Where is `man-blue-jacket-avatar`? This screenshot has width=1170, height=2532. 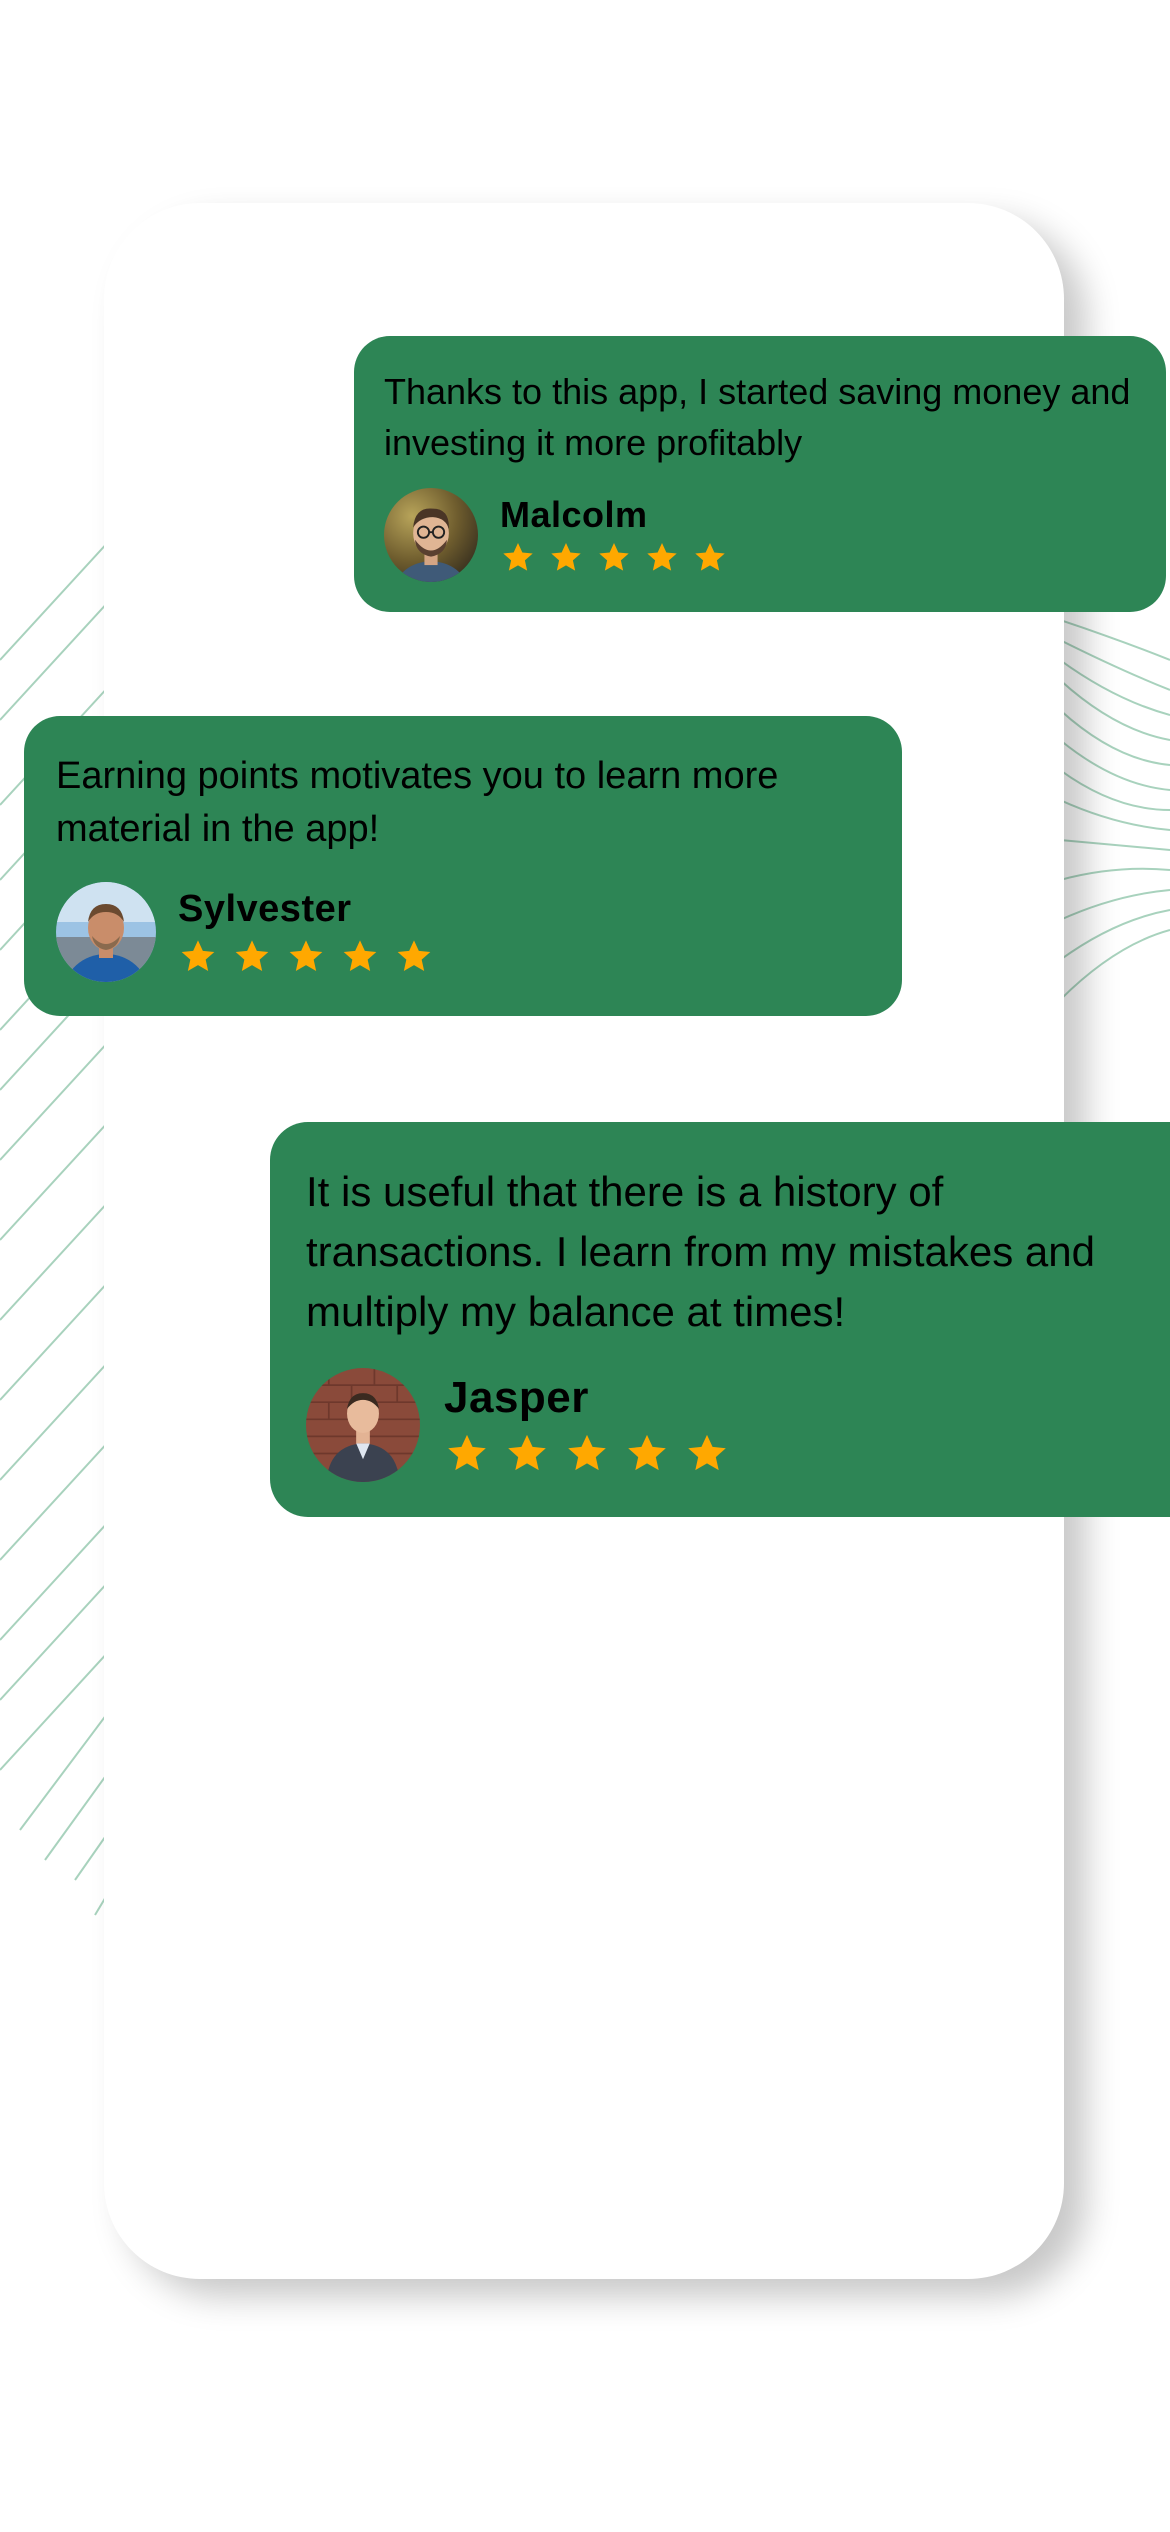 man-blue-jacket-avatar is located at coordinates (106, 932).